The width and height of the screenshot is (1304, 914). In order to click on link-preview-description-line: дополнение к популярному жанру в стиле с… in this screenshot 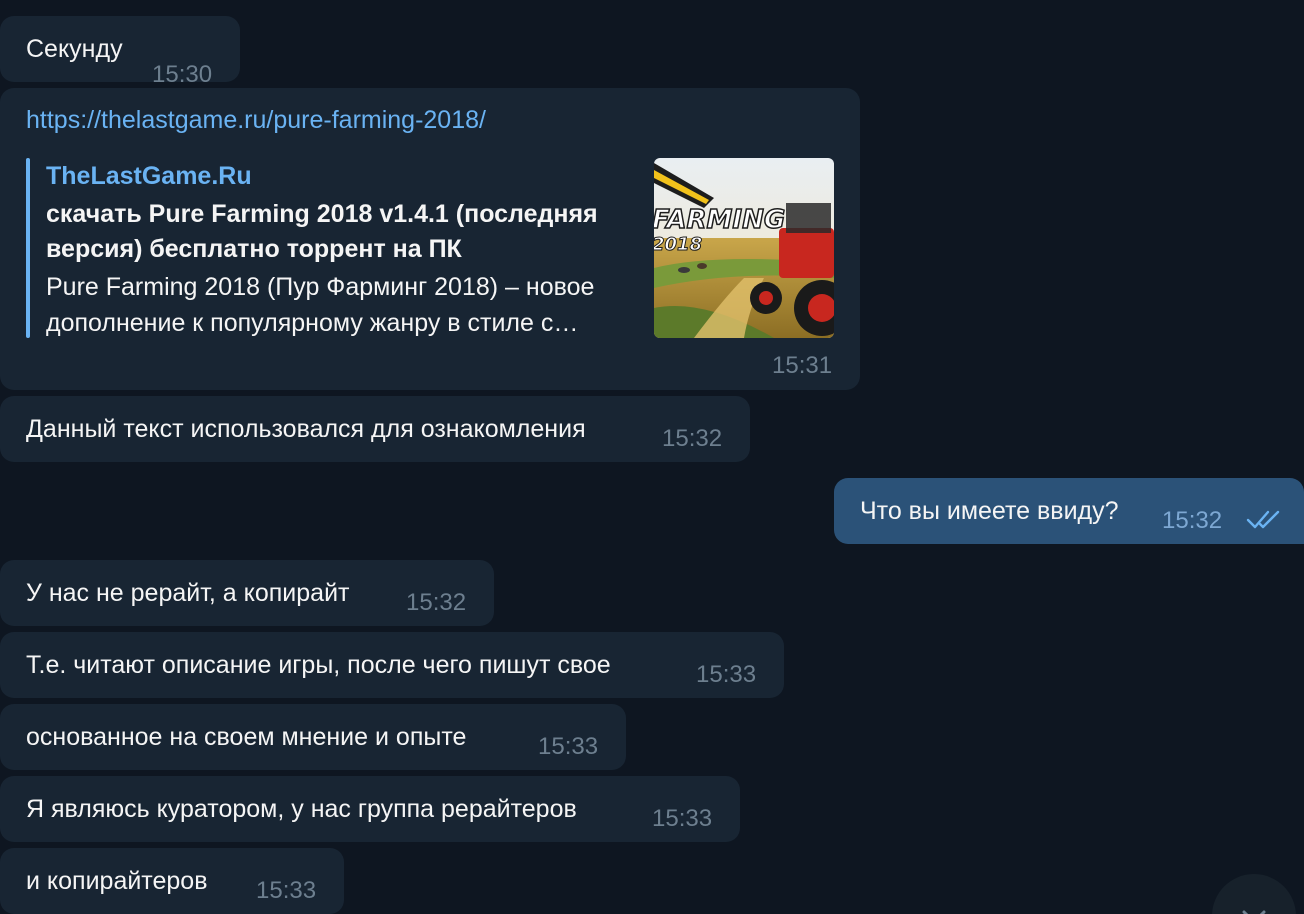, I will do `click(312, 323)`.